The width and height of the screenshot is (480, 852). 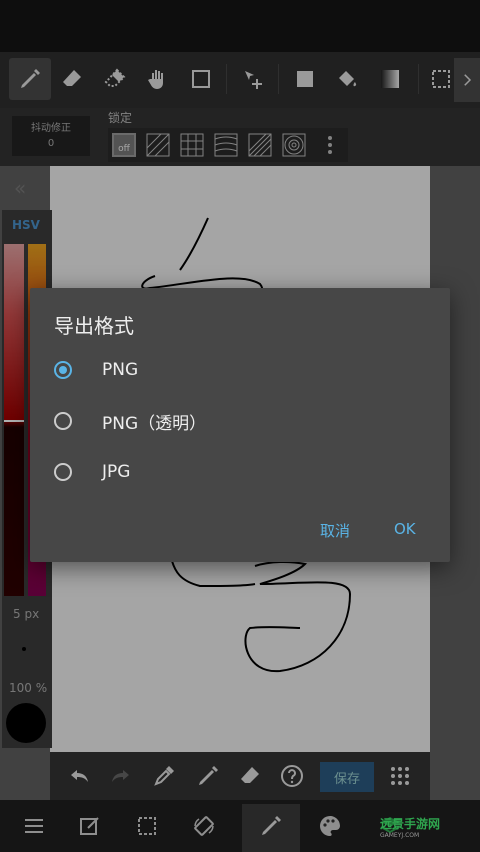 What do you see at coordinates (63, 370) in the screenshot?
I see `radio-png` at bounding box center [63, 370].